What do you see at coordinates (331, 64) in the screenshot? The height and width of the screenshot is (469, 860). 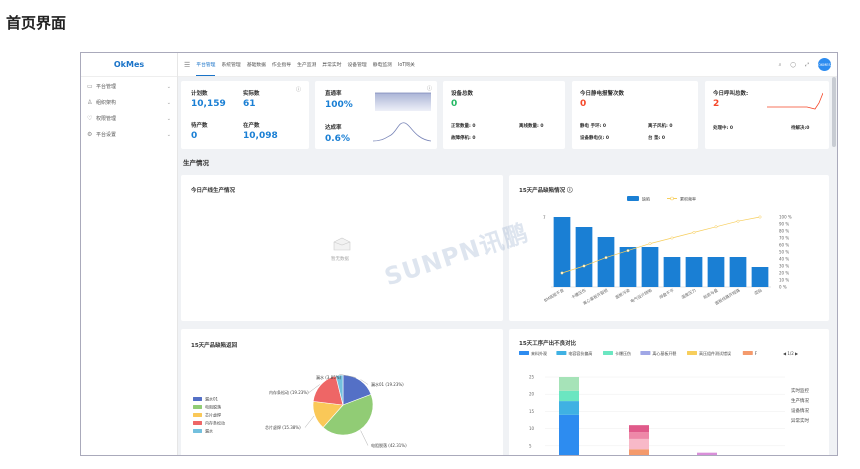 I see `nav-tab: 异常实时` at bounding box center [331, 64].